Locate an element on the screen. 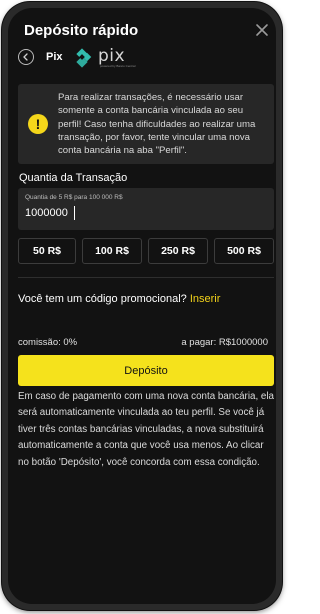 The width and height of the screenshot is (320, 614). payment-method-label: Pix is located at coordinates (54, 57).